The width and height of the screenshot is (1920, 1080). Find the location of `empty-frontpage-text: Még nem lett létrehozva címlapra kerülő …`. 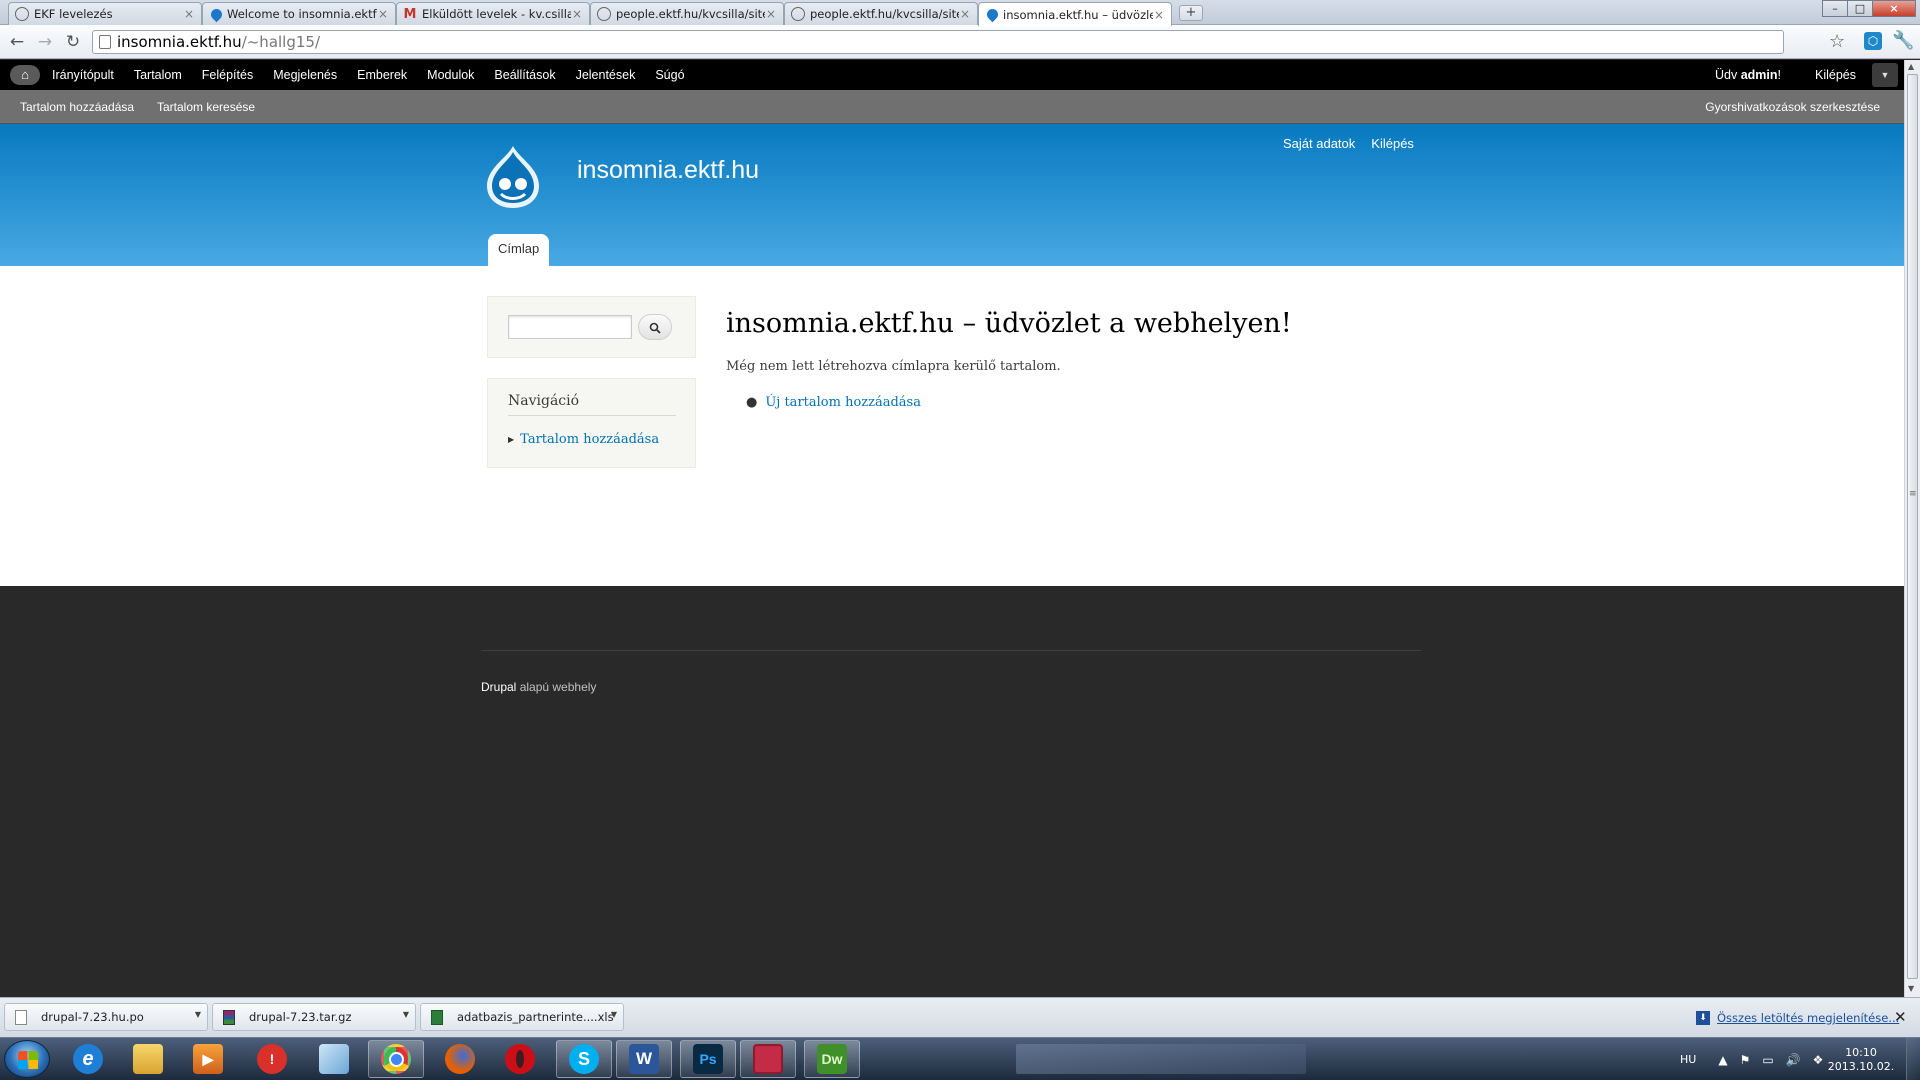

empty-frontpage-text: Még nem lett létrehozva címlapra kerülő … is located at coordinates (893, 366).